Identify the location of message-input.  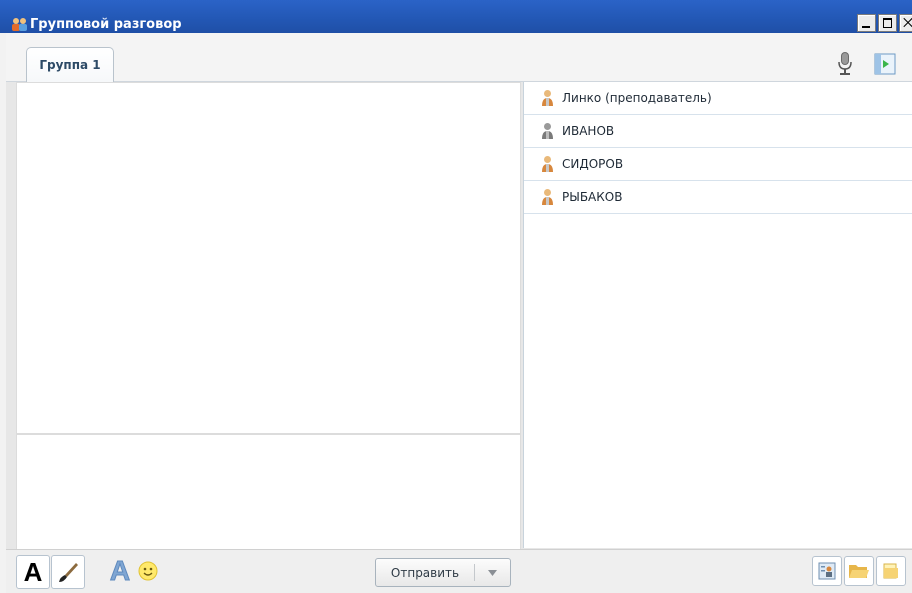
(268, 492).